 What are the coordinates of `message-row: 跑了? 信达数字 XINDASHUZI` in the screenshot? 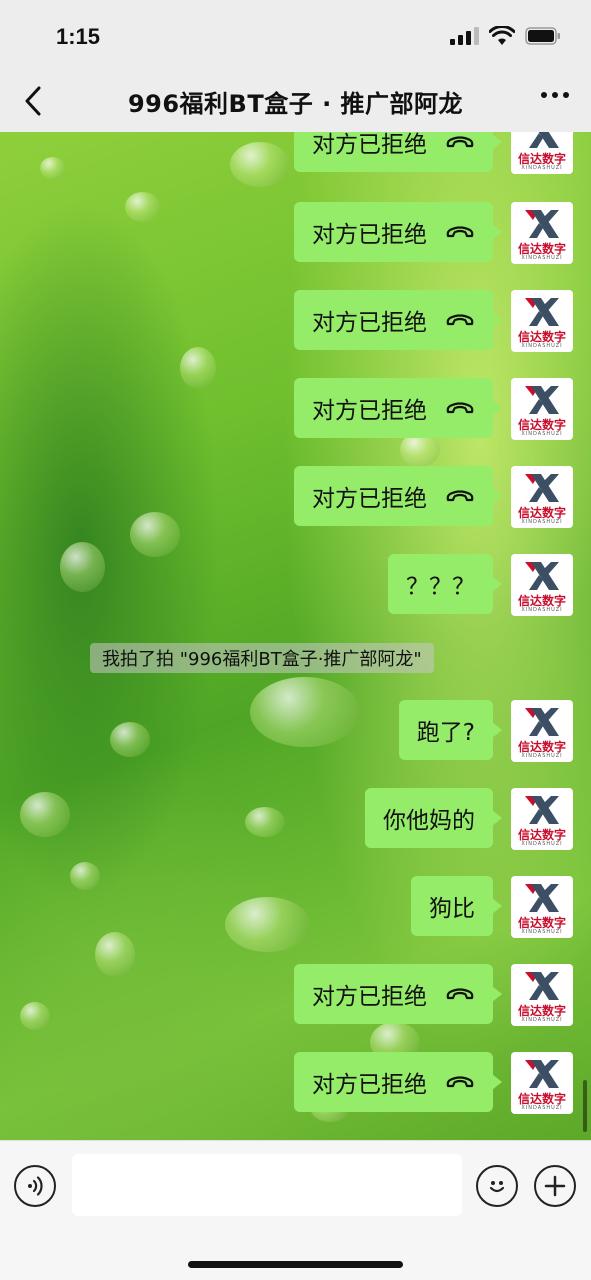 It's located at (485, 731).